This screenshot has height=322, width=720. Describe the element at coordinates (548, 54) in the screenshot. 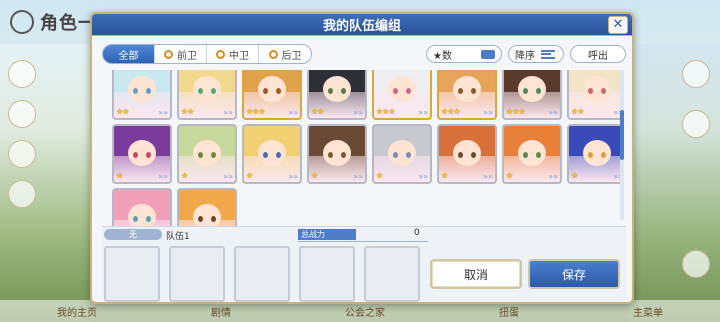

I see `sort-order-icon` at that location.